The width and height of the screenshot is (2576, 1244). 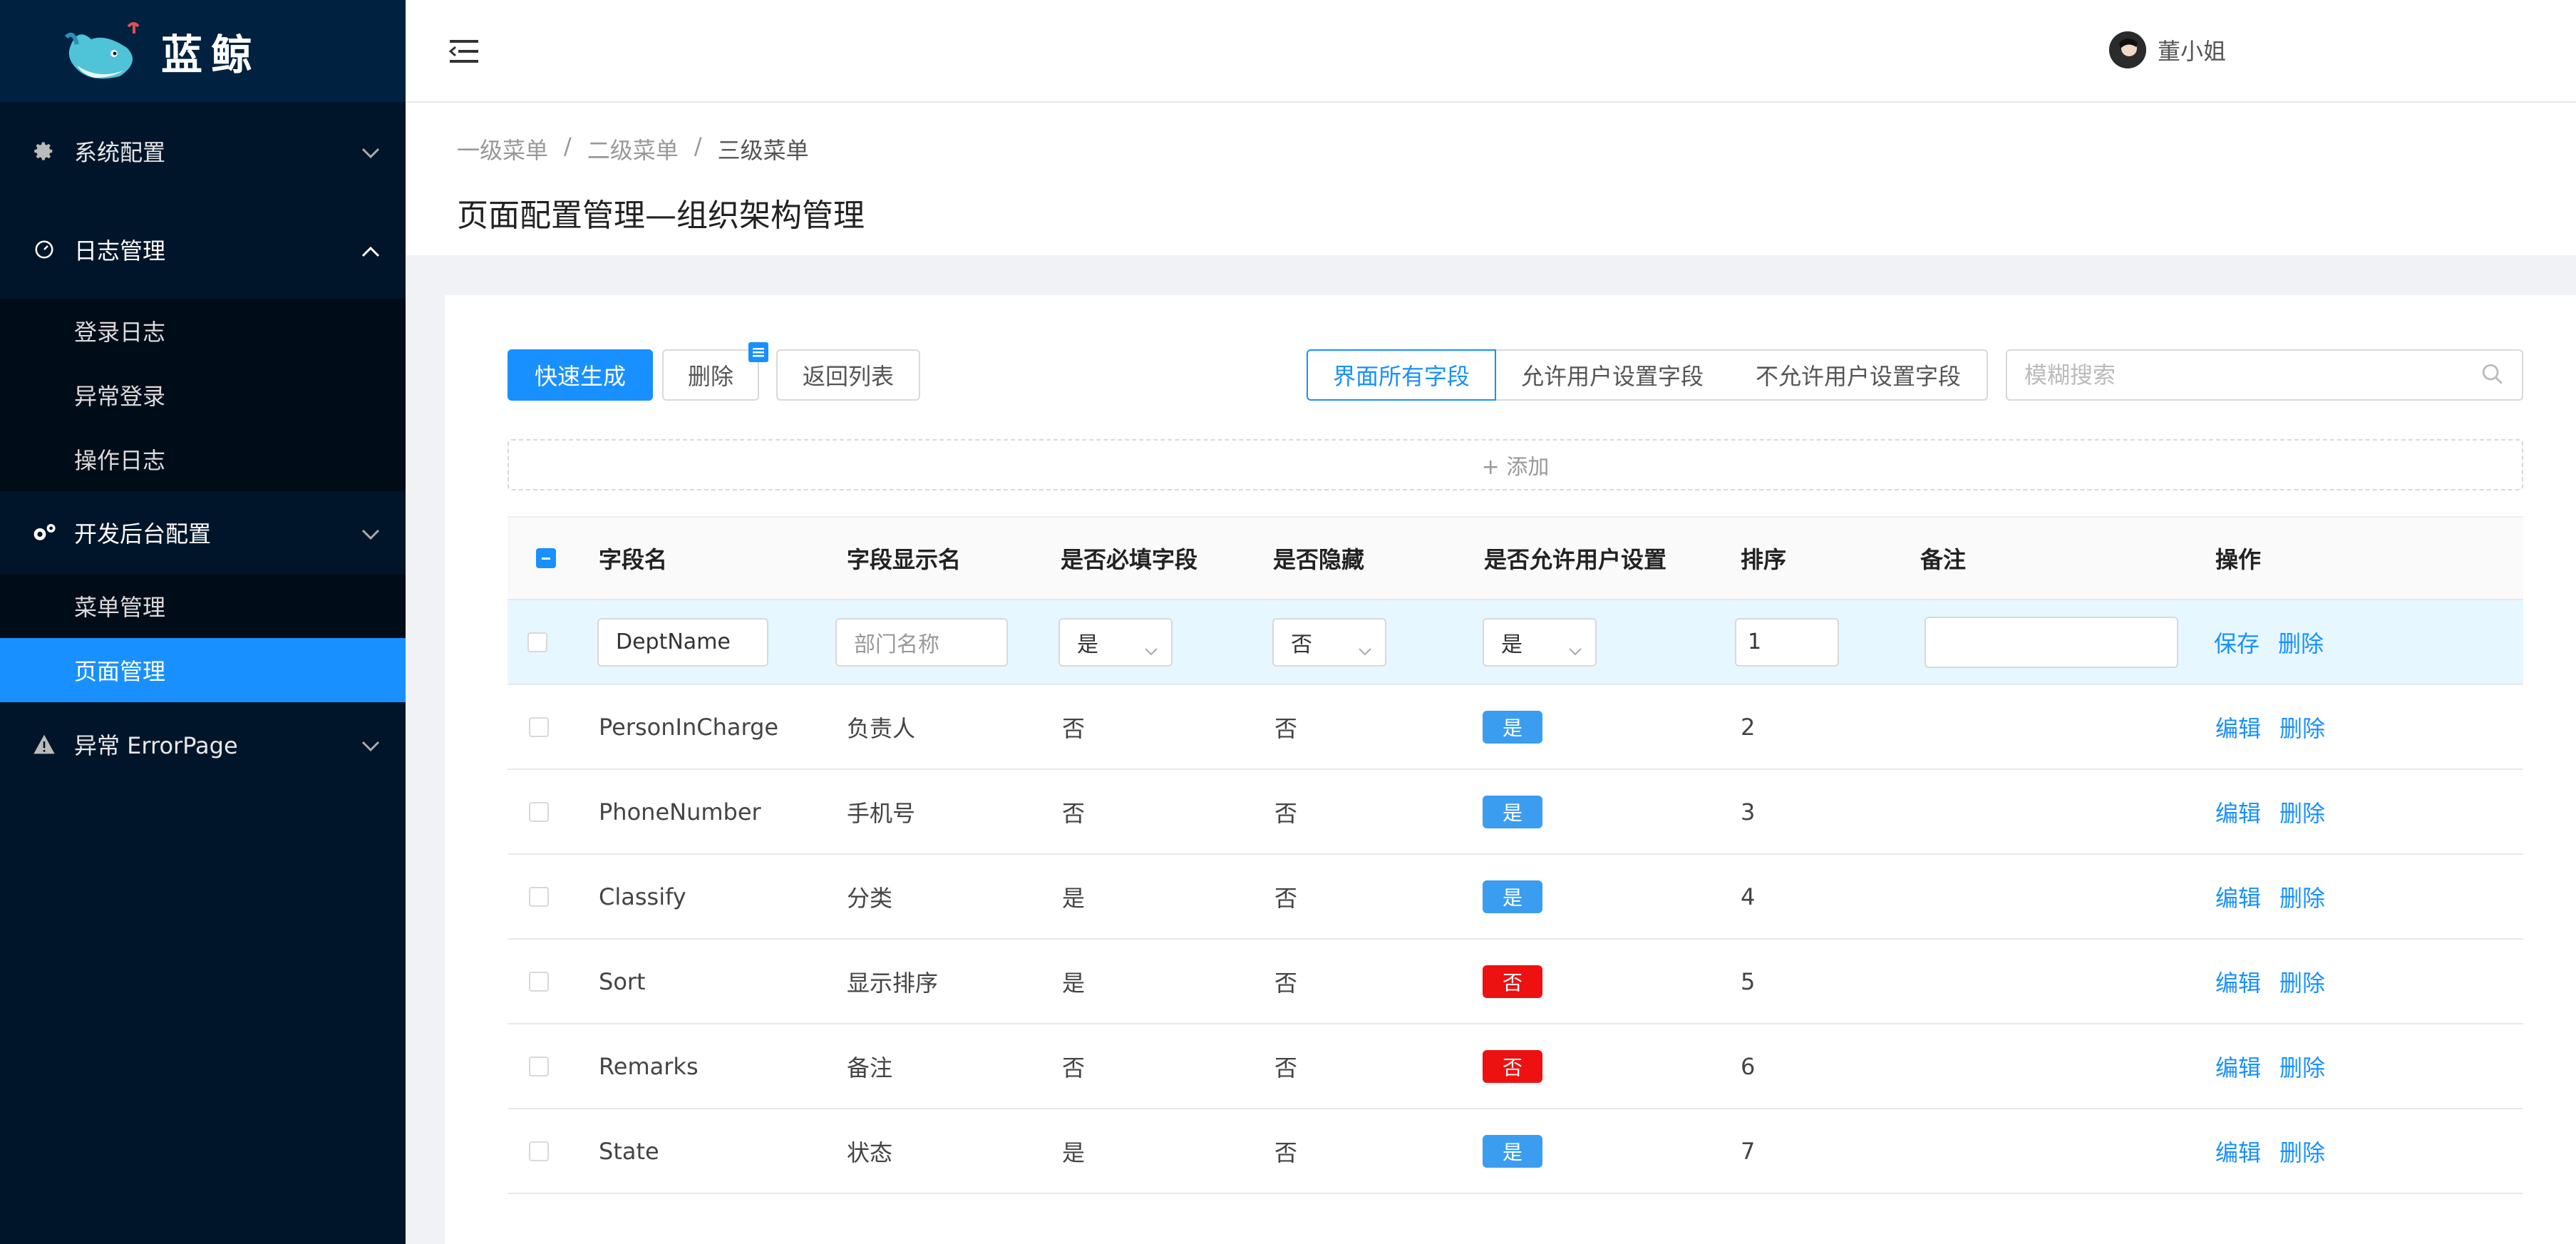 I want to click on table-header: 字段名 字段显示名 是否必填字段 是否隐藏 是否允许用户设置 排序 备注 操作, so click(x=1515, y=558).